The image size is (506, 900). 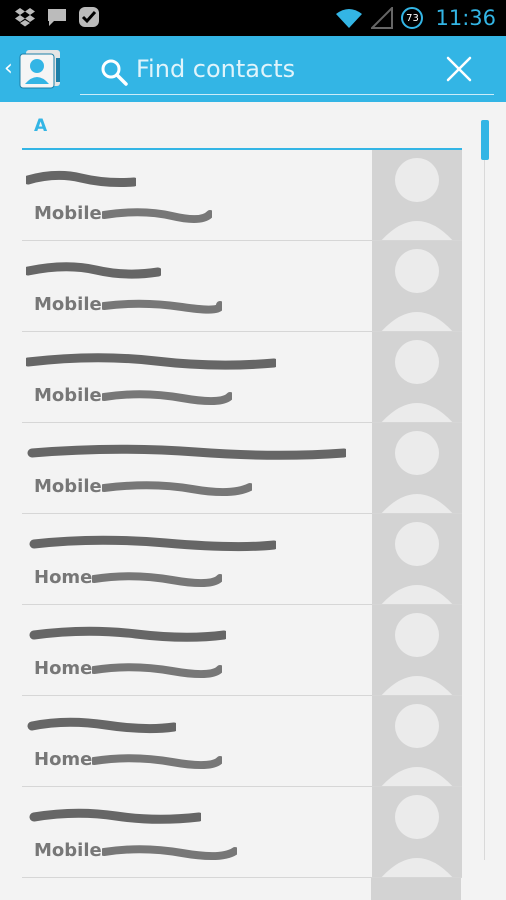 I want to click on battery-icon: 73, so click(x=412, y=18).